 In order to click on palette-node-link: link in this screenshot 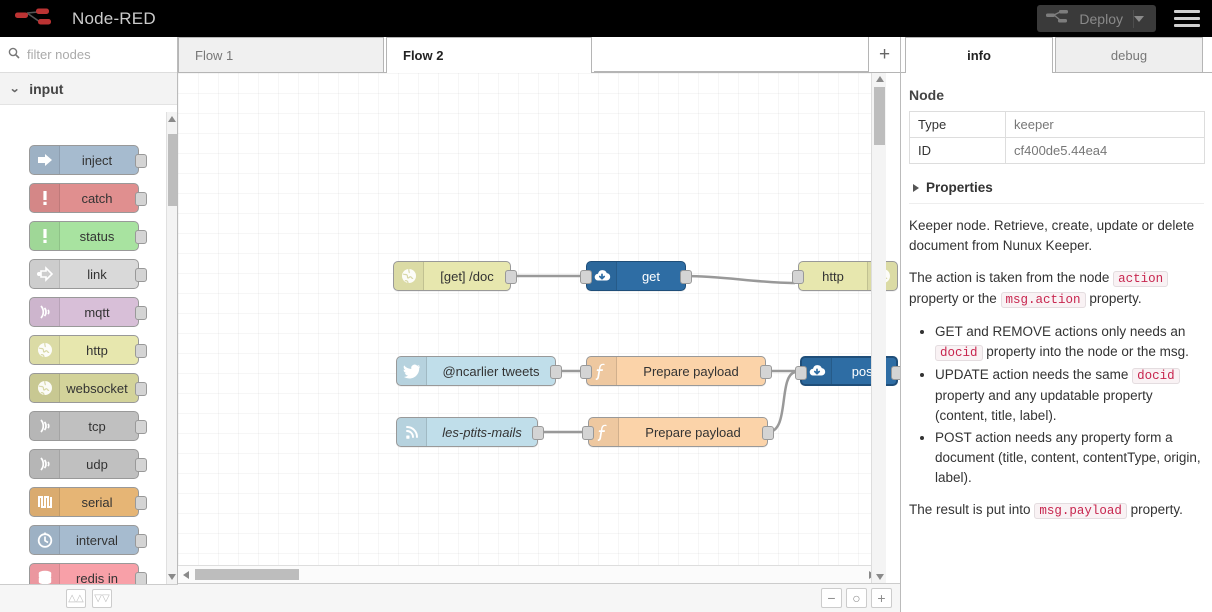, I will do `click(88, 274)`.